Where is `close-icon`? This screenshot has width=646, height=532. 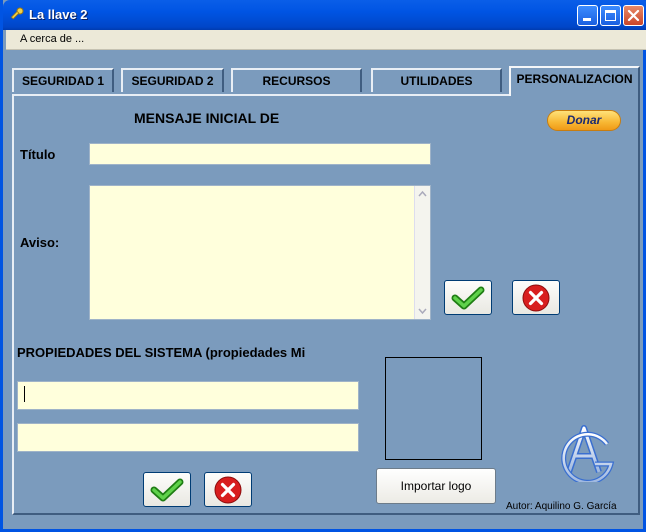
close-icon is located at coordinates (633, 15).